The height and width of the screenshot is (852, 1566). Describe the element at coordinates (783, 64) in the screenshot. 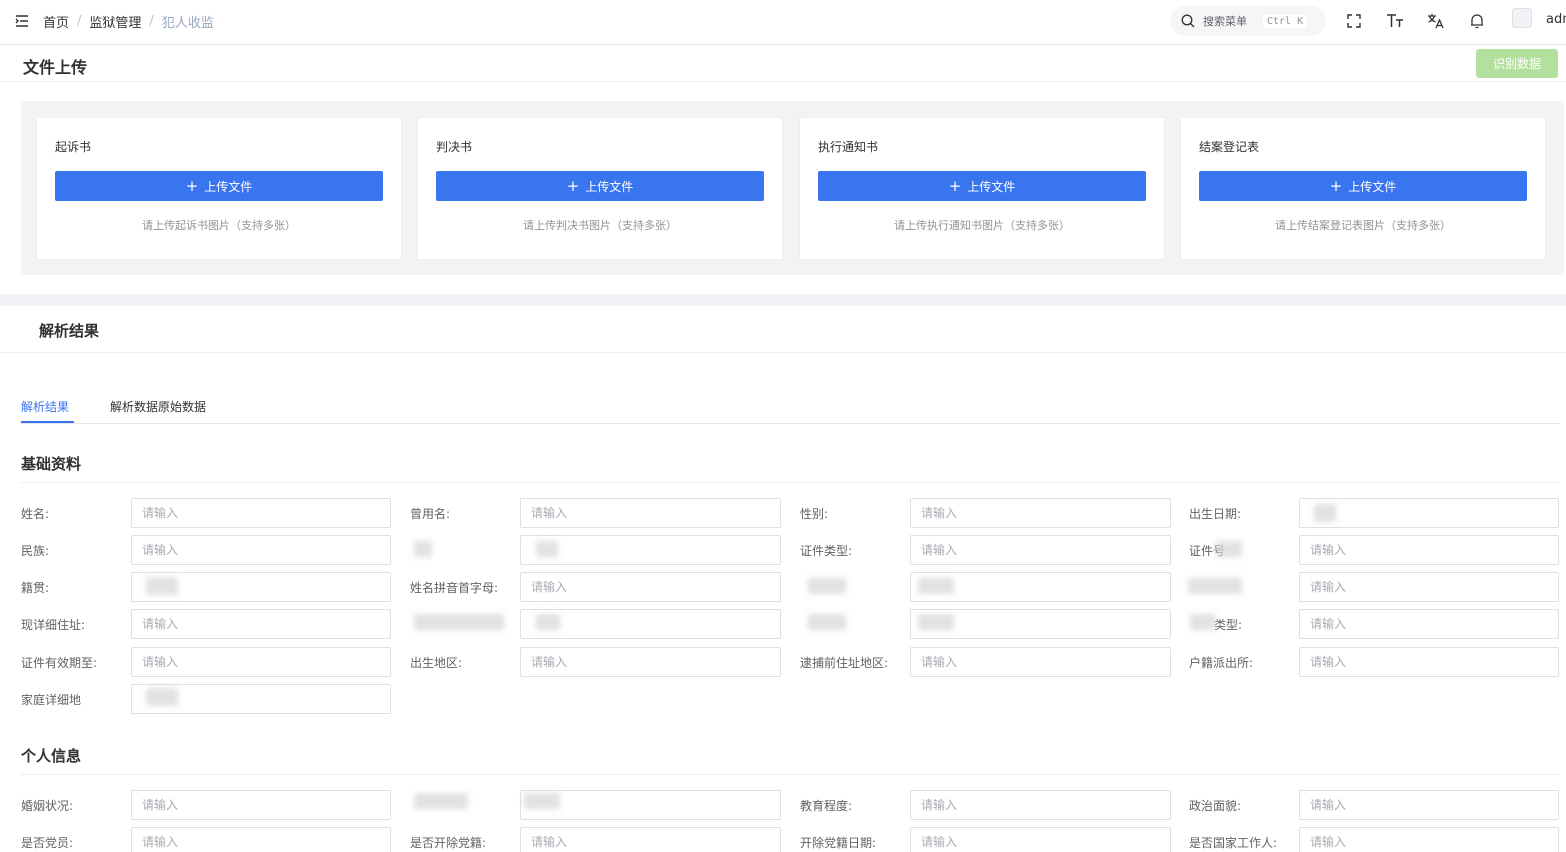

I see `upload-section-header: 文件上传` at that location.